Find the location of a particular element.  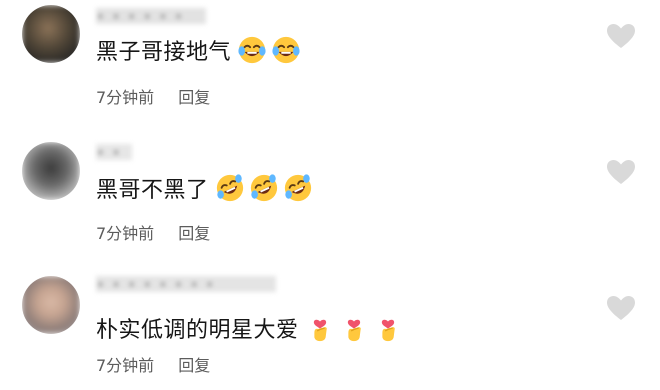

username: • • • • • • is located at coordinates (151, 17).